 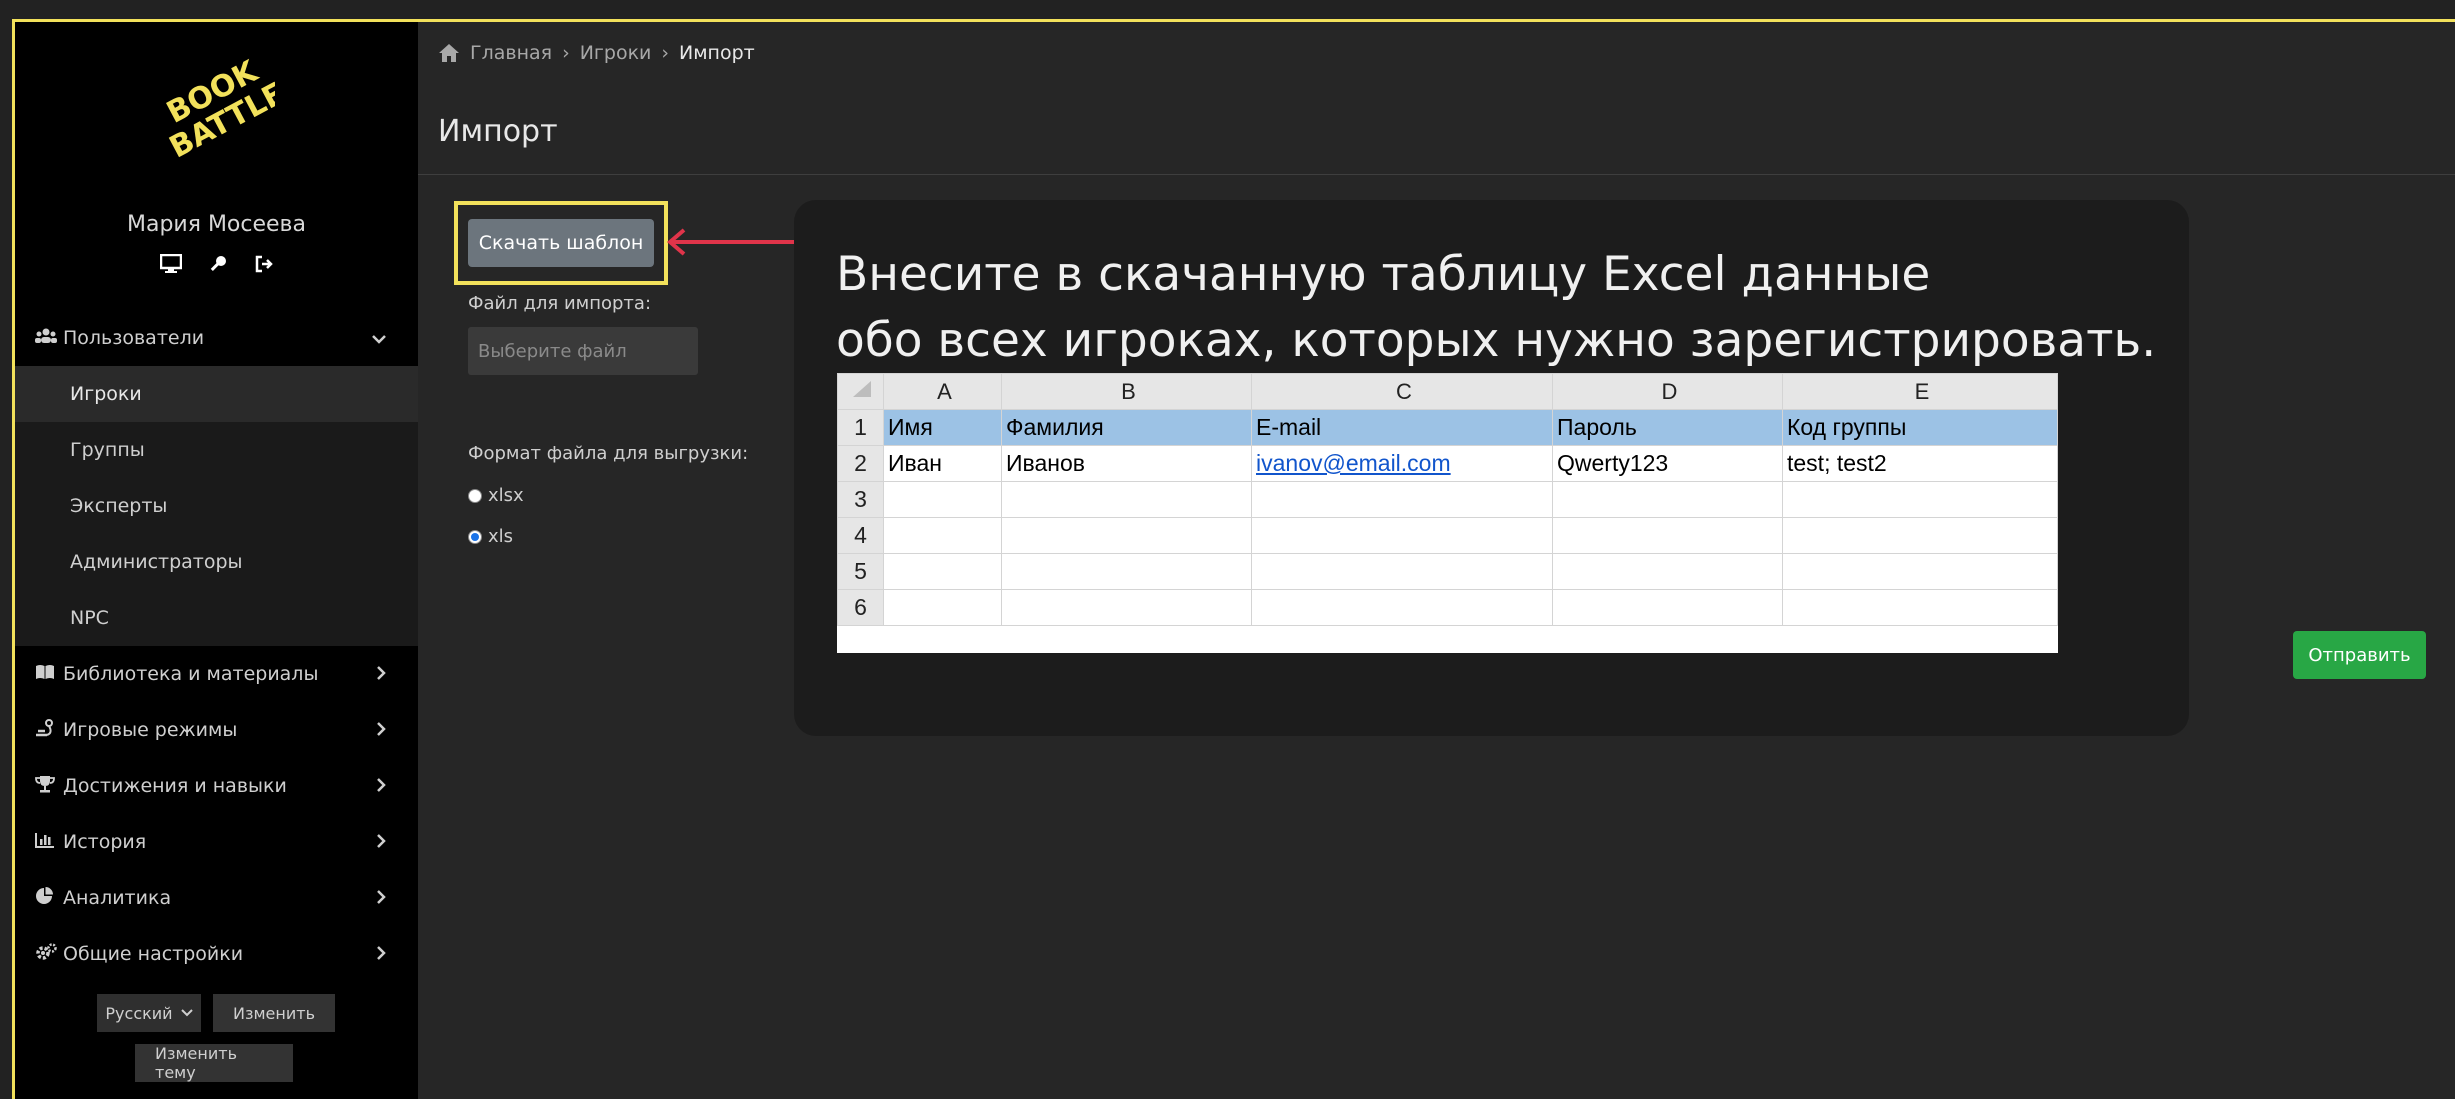 I want to click on logout-icon, so click(x=264, y=266).